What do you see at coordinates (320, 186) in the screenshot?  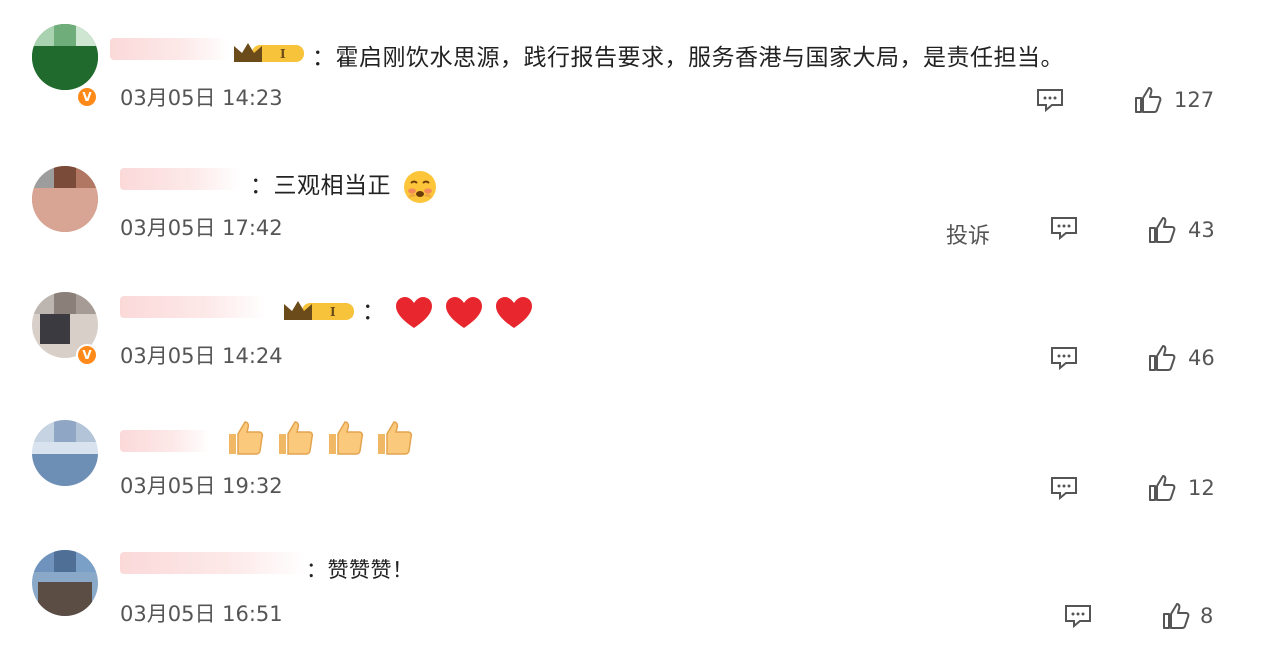 I see `comment-text-content: ：三观相当正` at bounding box center [320, 186].